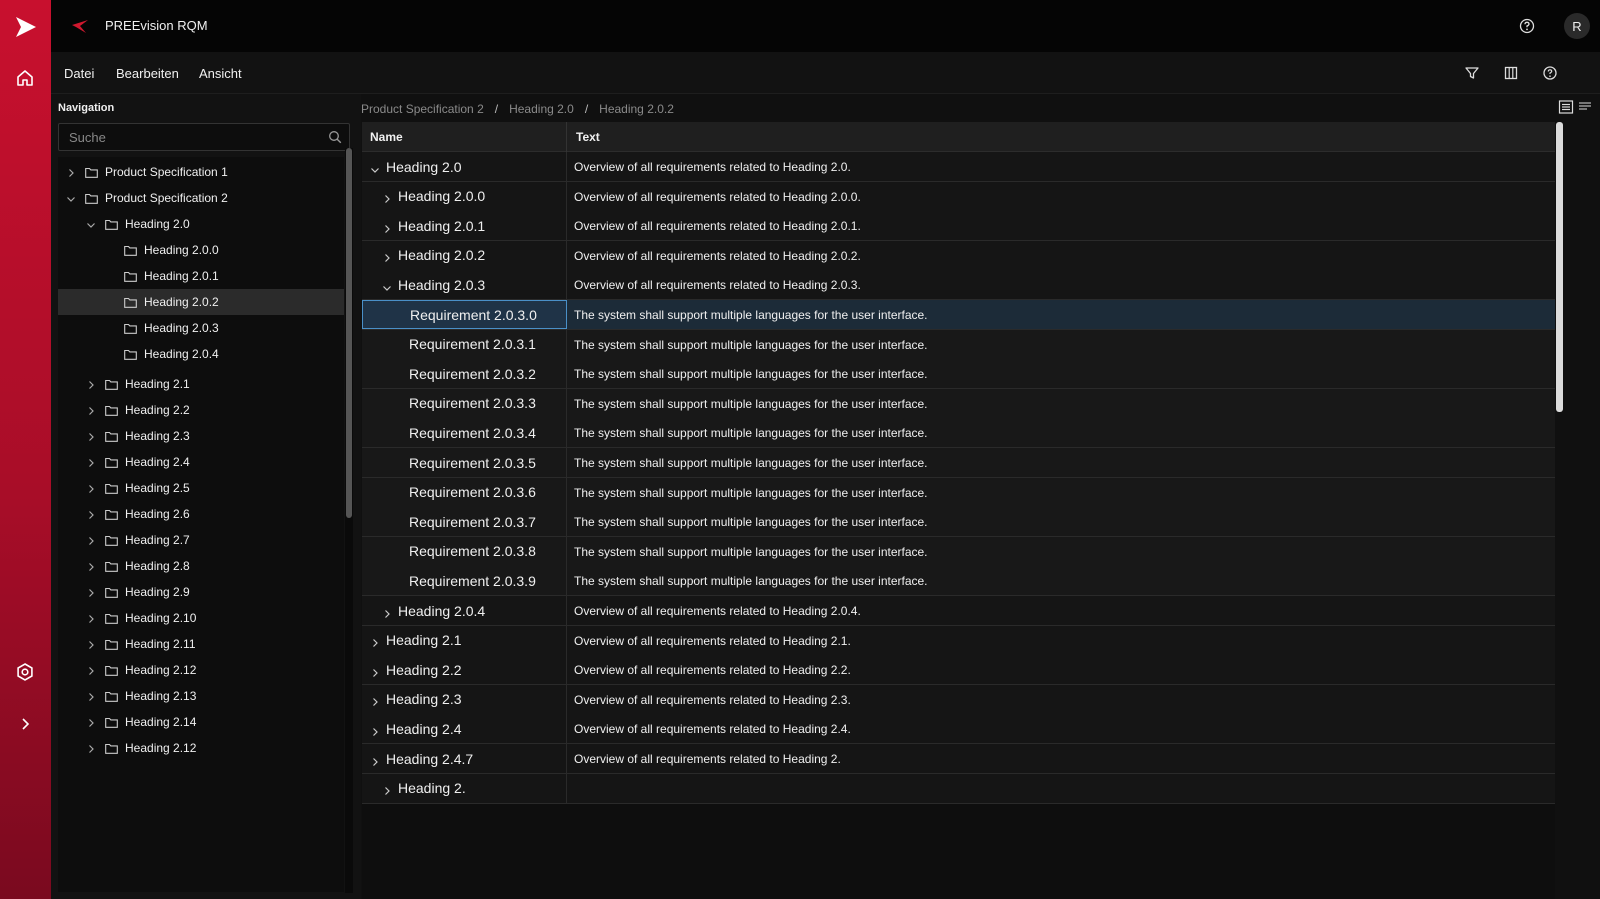  What do you see at coordinates (349, 333) in the screenshot?
I see `nav-scrollbar` at bounding box center [349, 333].